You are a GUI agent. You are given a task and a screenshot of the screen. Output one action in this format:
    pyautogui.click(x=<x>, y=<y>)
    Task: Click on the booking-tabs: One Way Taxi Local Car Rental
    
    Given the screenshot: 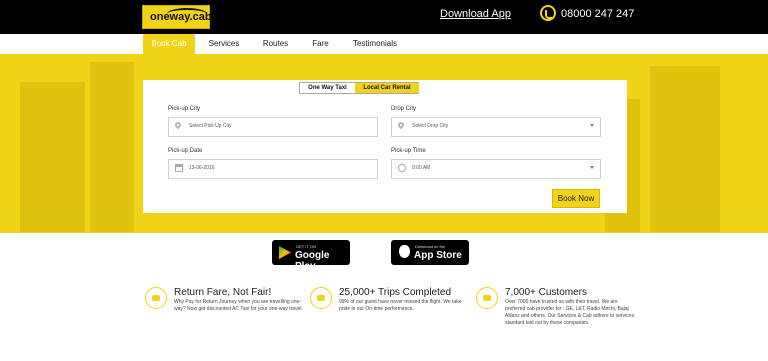 What is the action you would take?
    pyautogui.click(x=359, y=88)
    